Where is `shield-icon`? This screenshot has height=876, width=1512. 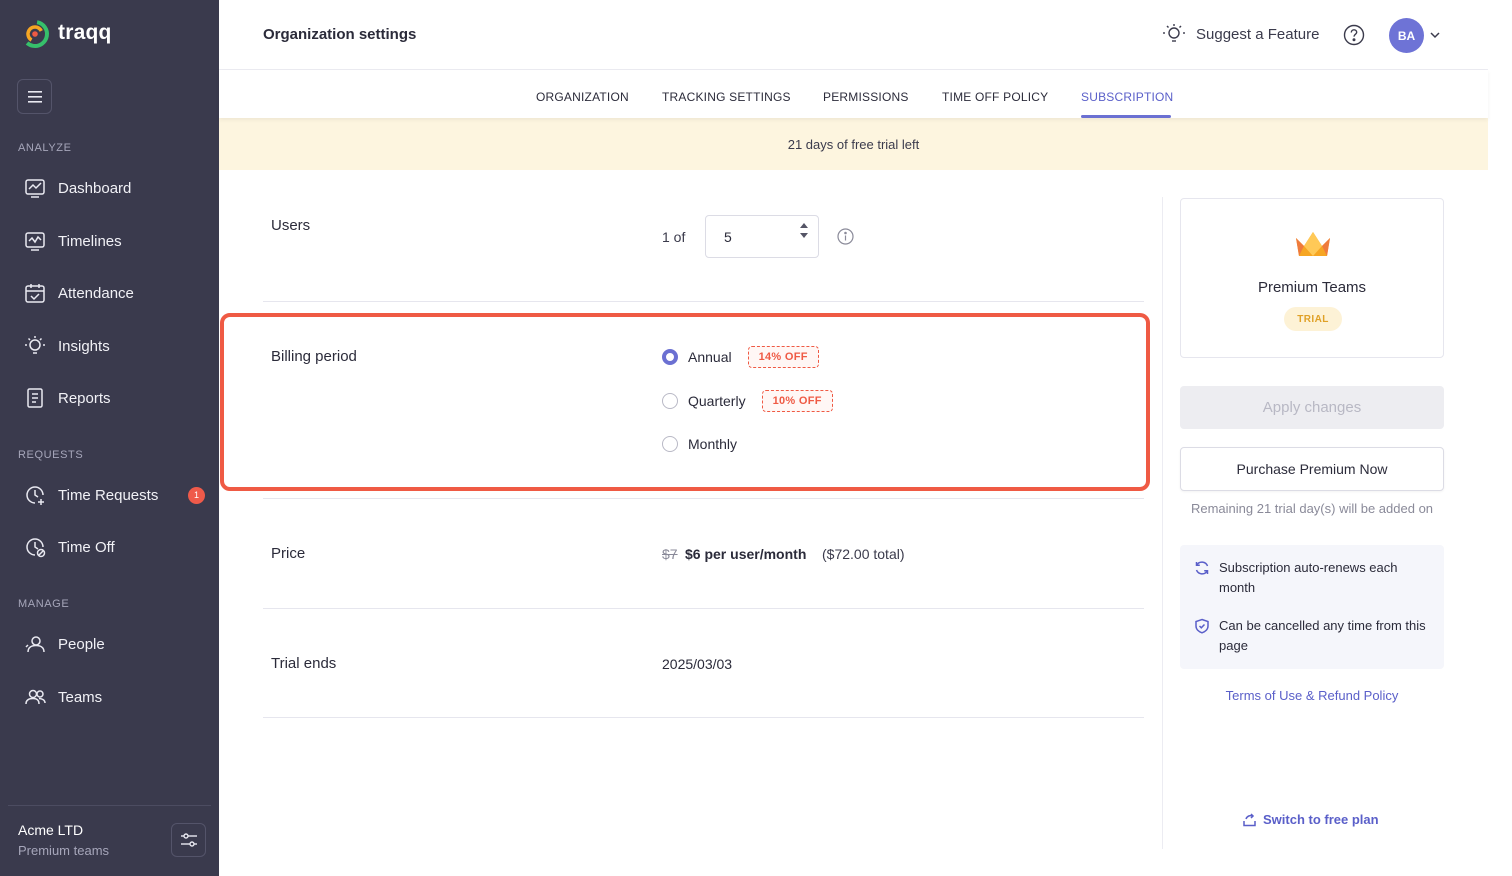
shield-icon is located at coordinates (1202, 626).